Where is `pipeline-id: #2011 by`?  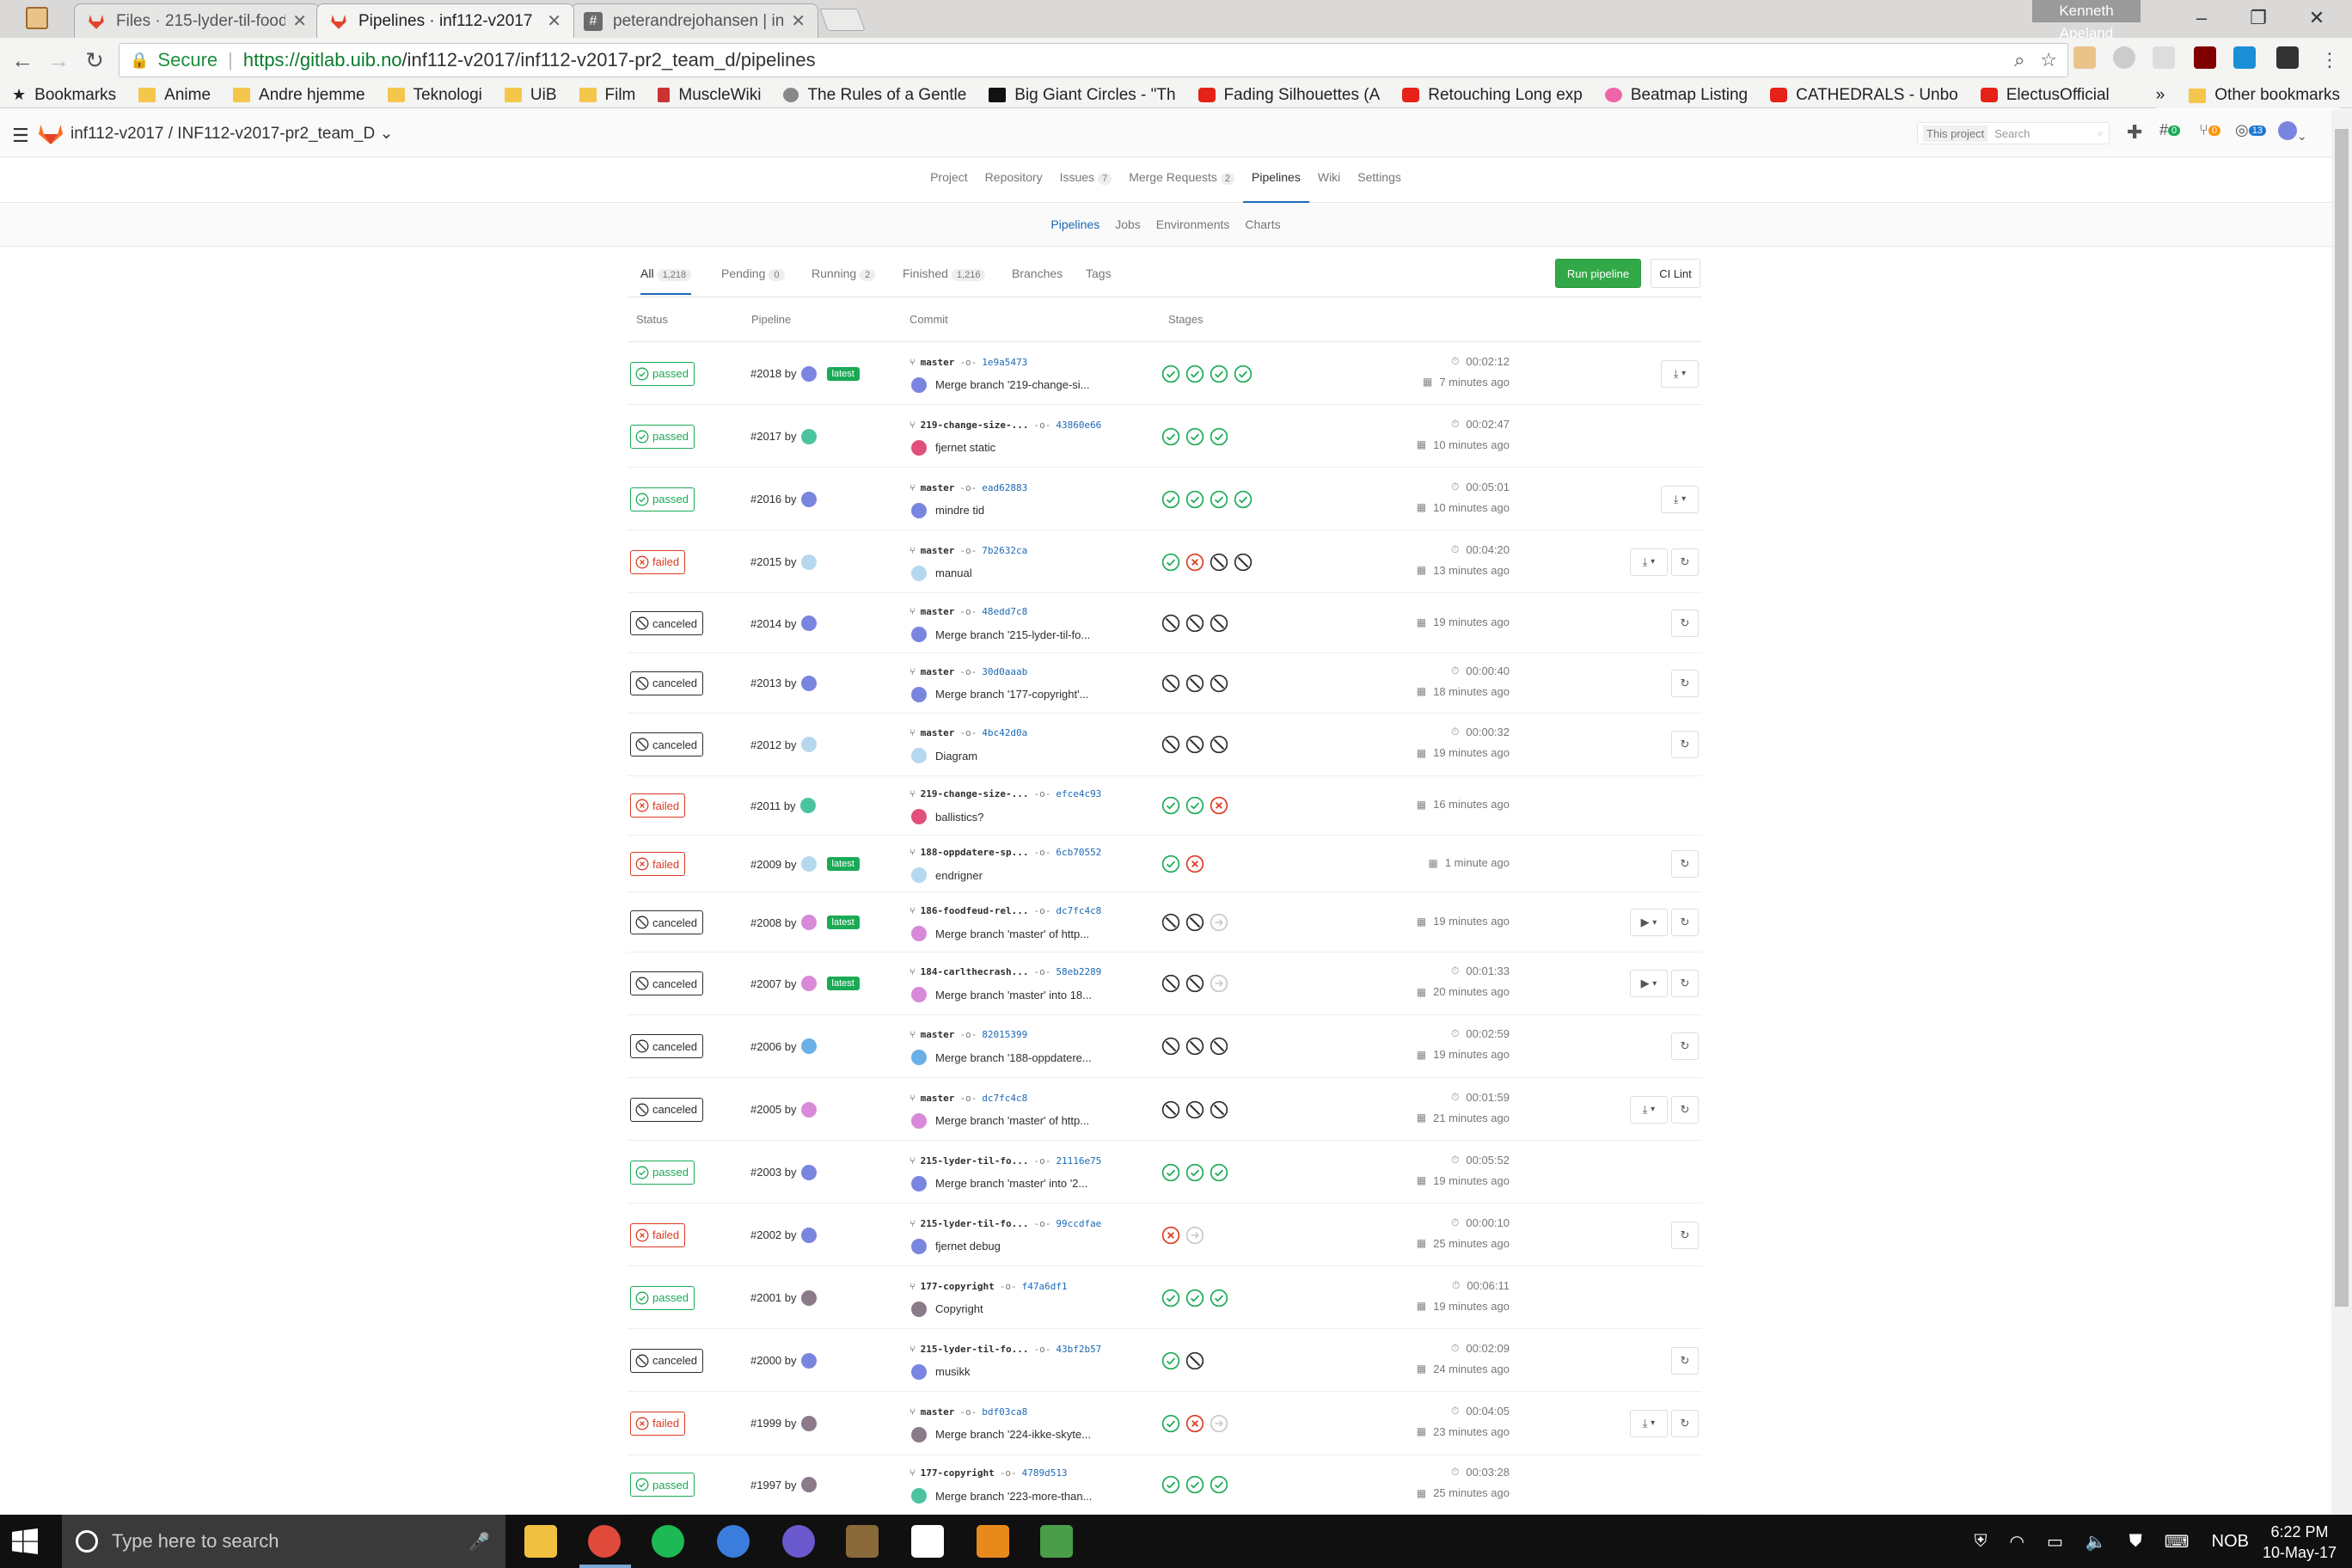
pipeline-id: #2011 by is located at coordinates (783, 806).